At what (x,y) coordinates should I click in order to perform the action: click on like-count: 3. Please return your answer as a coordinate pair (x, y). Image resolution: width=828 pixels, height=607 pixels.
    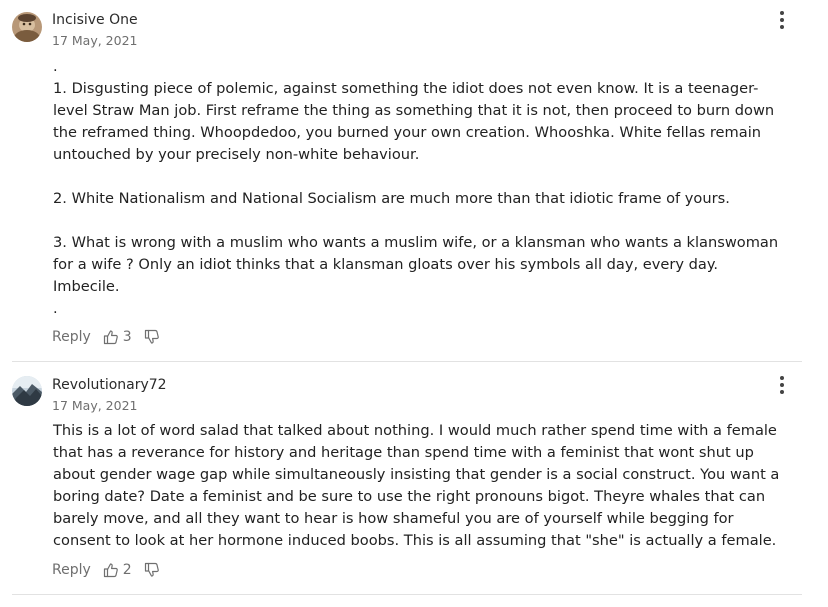
    Looking at the image, I should click on (127, 337).